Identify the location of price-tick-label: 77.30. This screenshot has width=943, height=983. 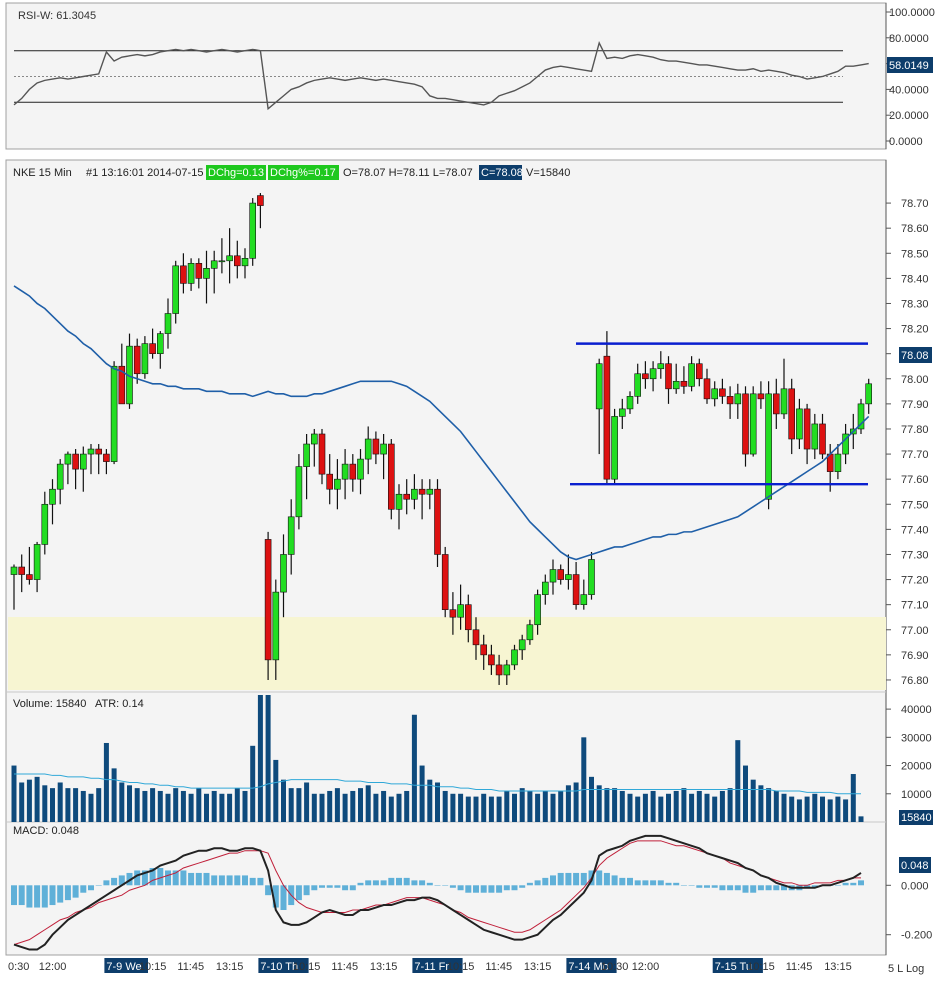
(915, 555).